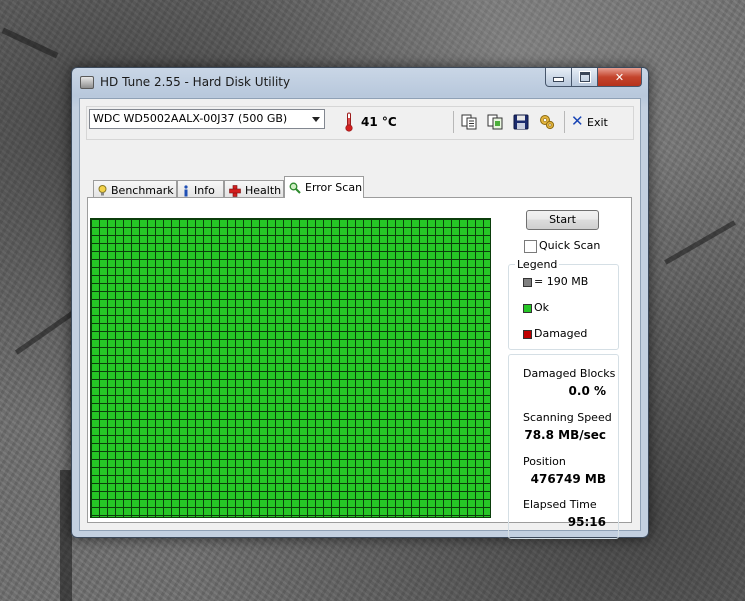  I want to click on scanning-speed-label: Scanning Speed, so click(567, 417).